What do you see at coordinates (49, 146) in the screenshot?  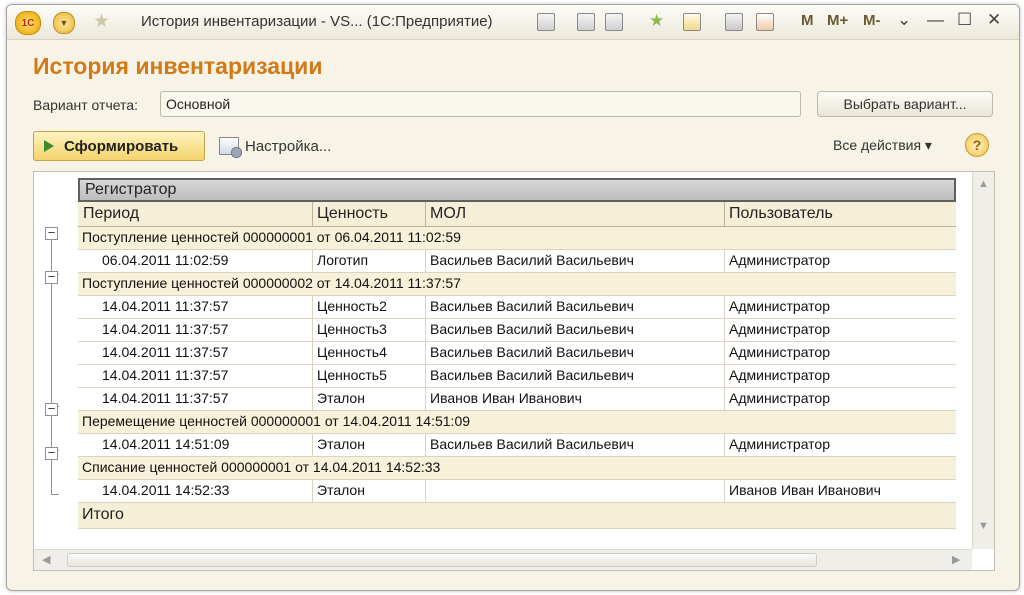 I see `play-icon` at bounding box center [49, 146].